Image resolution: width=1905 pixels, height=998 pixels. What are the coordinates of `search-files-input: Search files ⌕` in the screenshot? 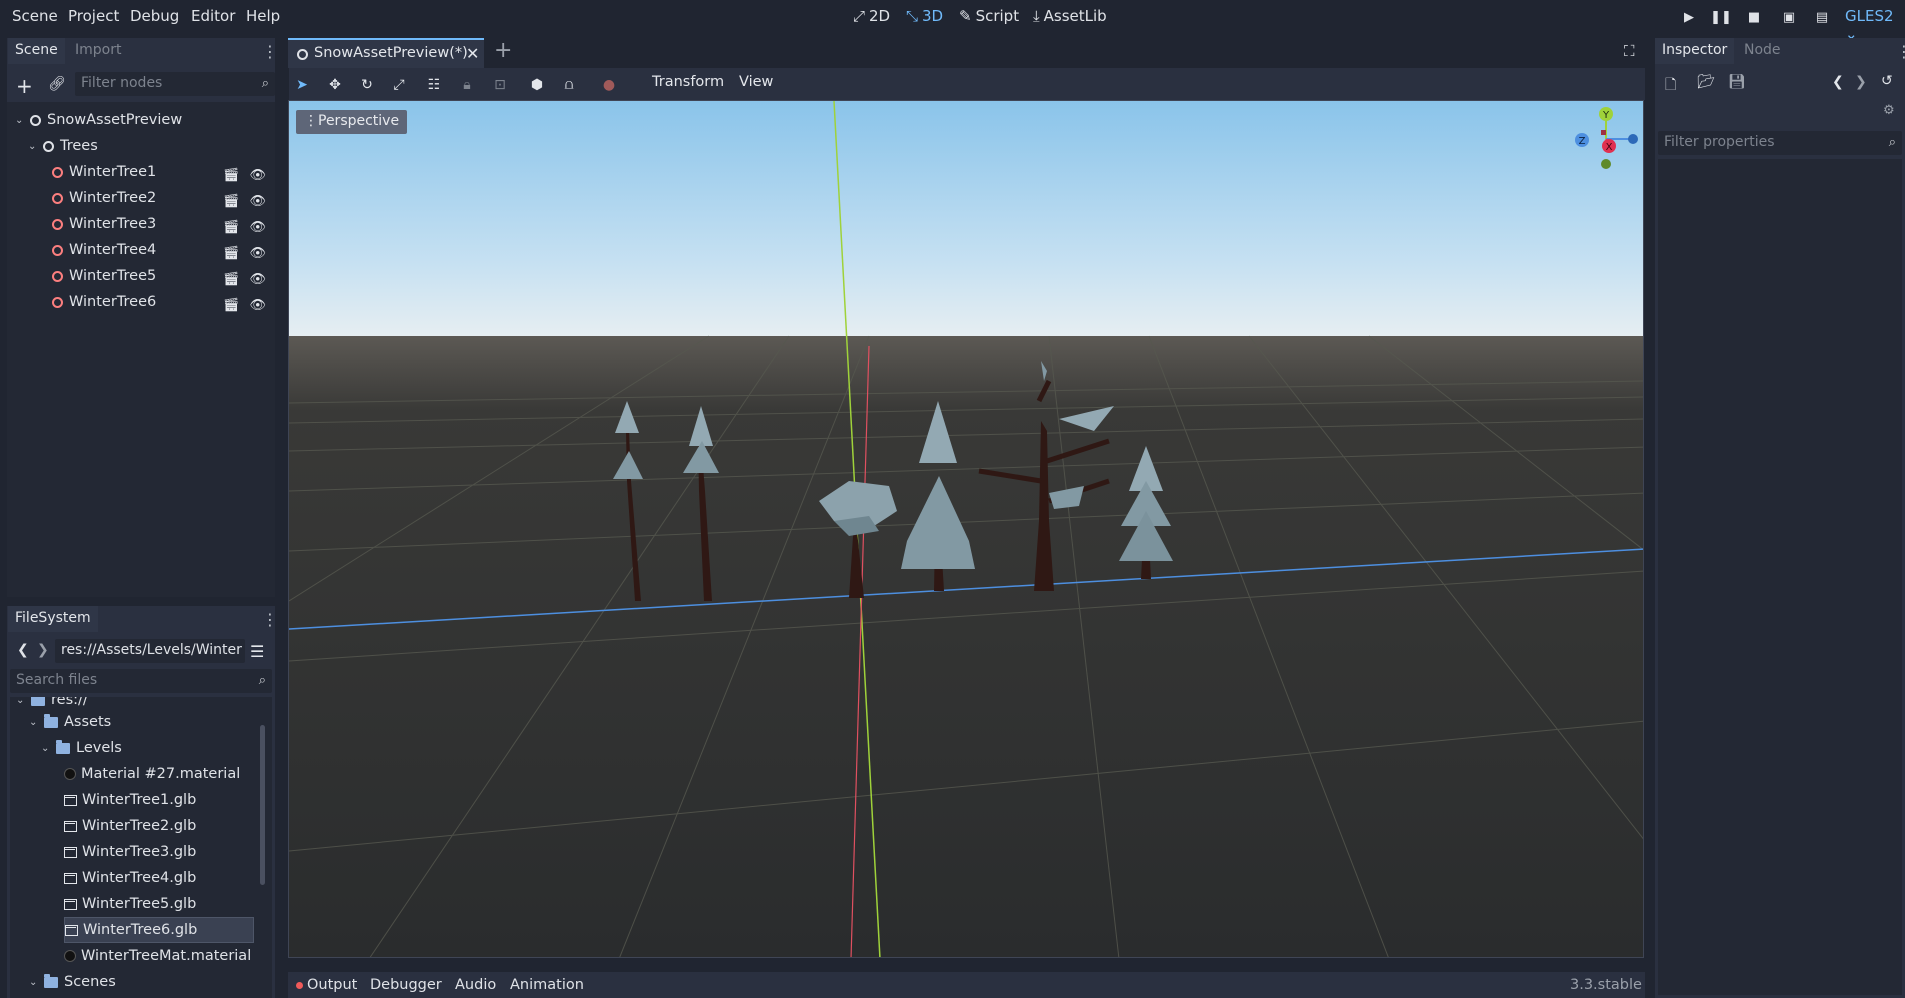 It's located at (141, 681).